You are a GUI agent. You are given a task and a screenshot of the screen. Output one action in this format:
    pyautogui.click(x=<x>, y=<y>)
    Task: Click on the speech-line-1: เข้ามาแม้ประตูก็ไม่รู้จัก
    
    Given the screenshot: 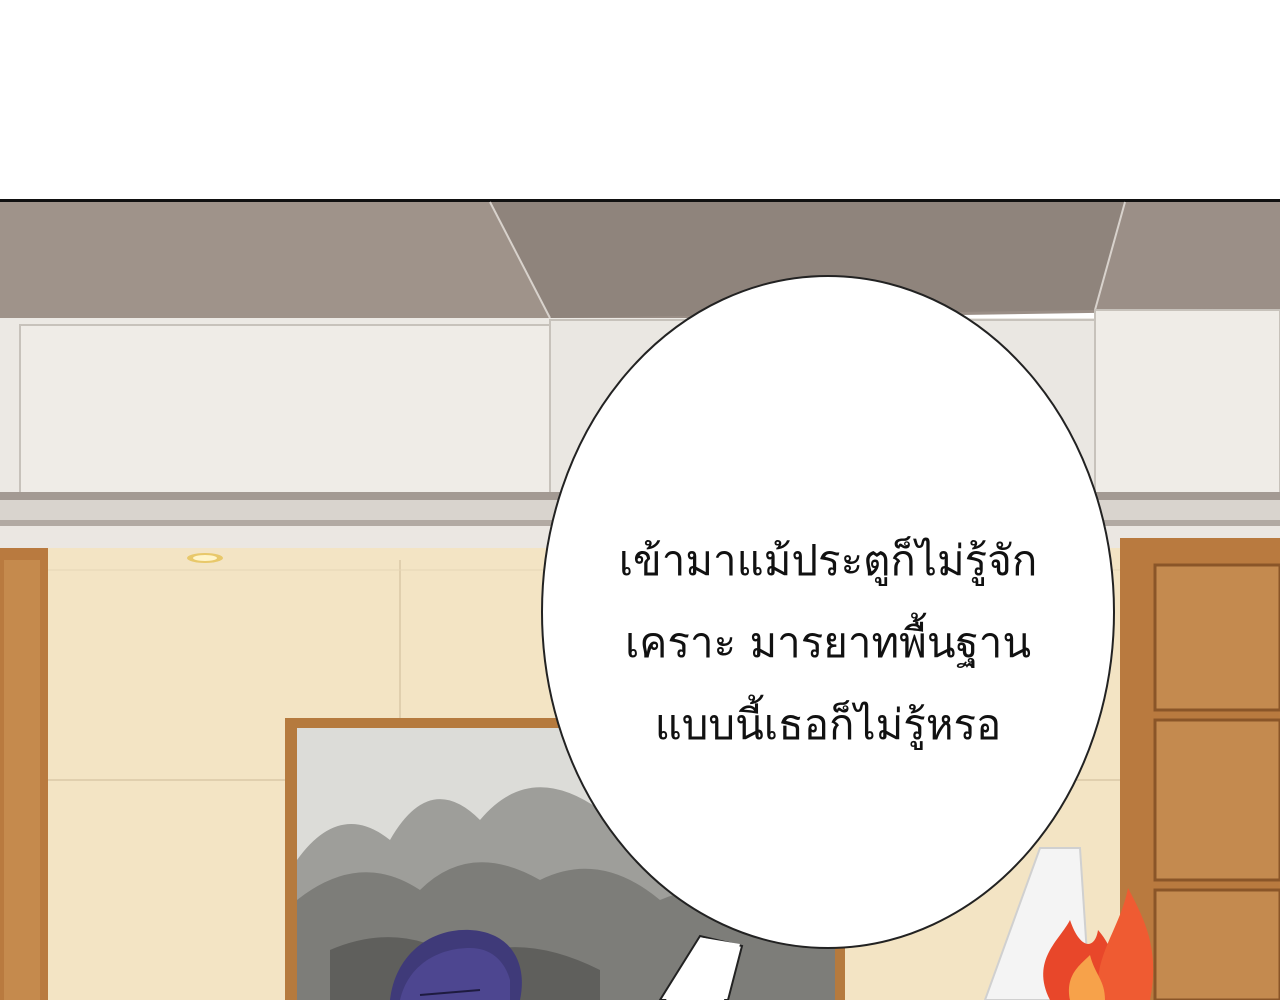 What is the action you would take?
    pyautogui.click(x=828, y=560)
    